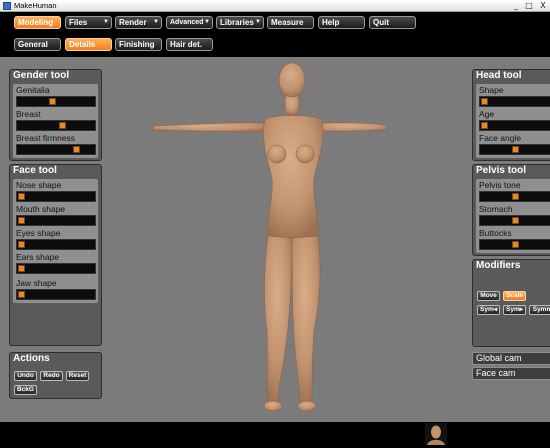 Image resolution: width=550 pixels, height=448 pixels. What do you see at coordinates (306, 319) in the screenshot?
I see `right-leg` at bounding box center [306, 319].